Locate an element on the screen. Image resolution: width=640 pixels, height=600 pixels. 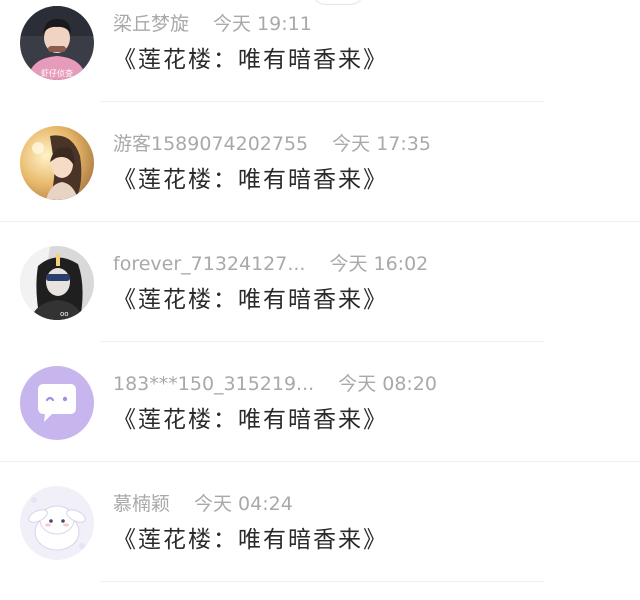
timestamp: 今天 17:35 is located at coordinates (381, 144).